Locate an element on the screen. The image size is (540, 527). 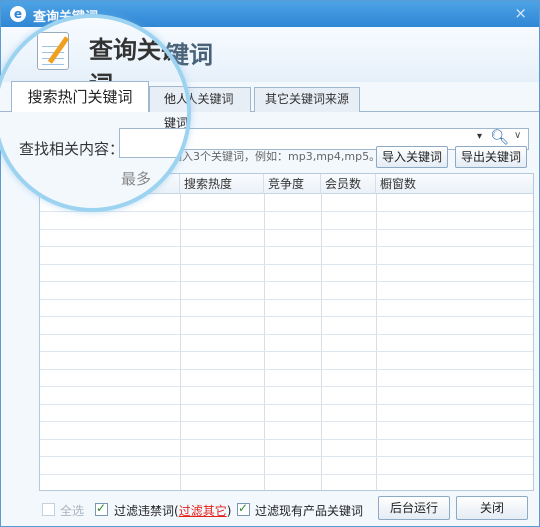
filter-banned-label: 过滤违禁词(过滤其它) is located at coordinates (172, 510).